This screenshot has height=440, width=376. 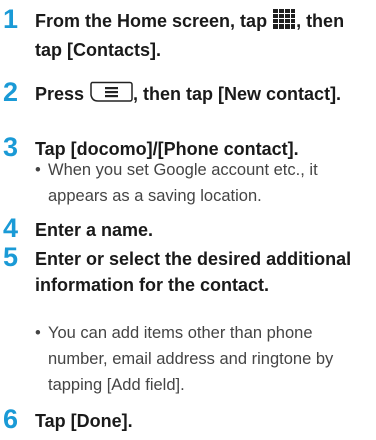 I want to click on step-number: 1, so click(x=11, y=19).